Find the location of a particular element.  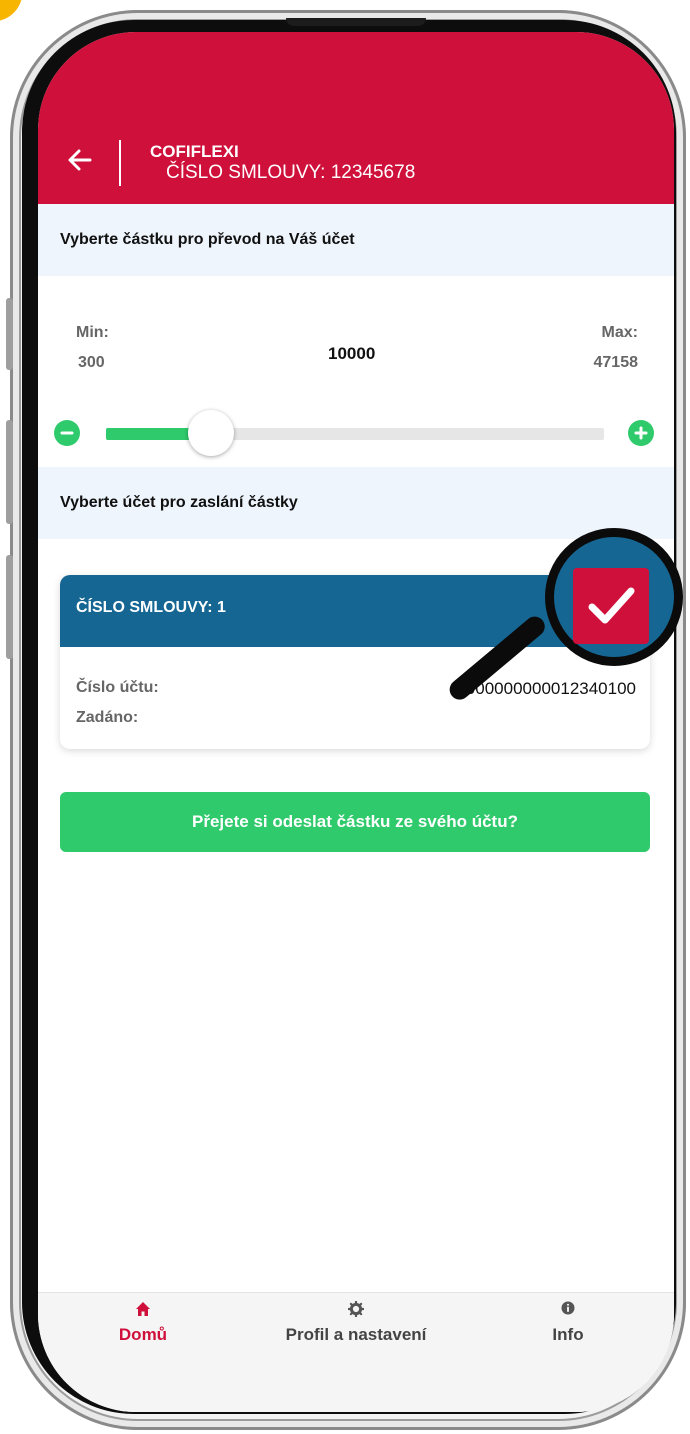

nav-item-home: Domů is located at coordinates (143, 1323).